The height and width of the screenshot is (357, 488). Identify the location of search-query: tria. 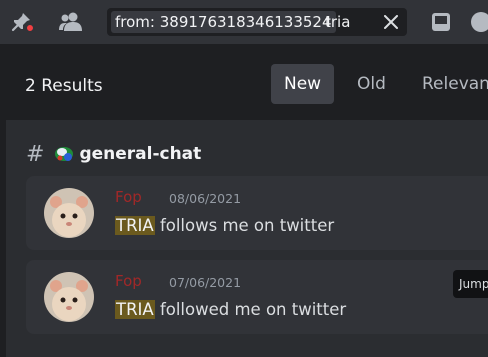
(337, 22).